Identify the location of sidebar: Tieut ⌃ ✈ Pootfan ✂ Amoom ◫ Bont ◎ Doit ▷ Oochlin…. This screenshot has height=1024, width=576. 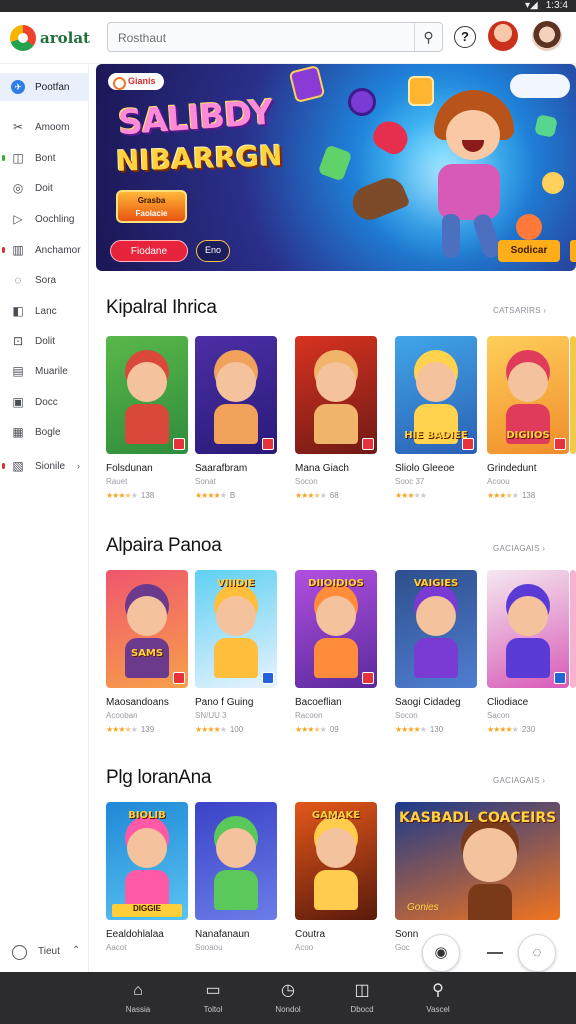
(44, 518).